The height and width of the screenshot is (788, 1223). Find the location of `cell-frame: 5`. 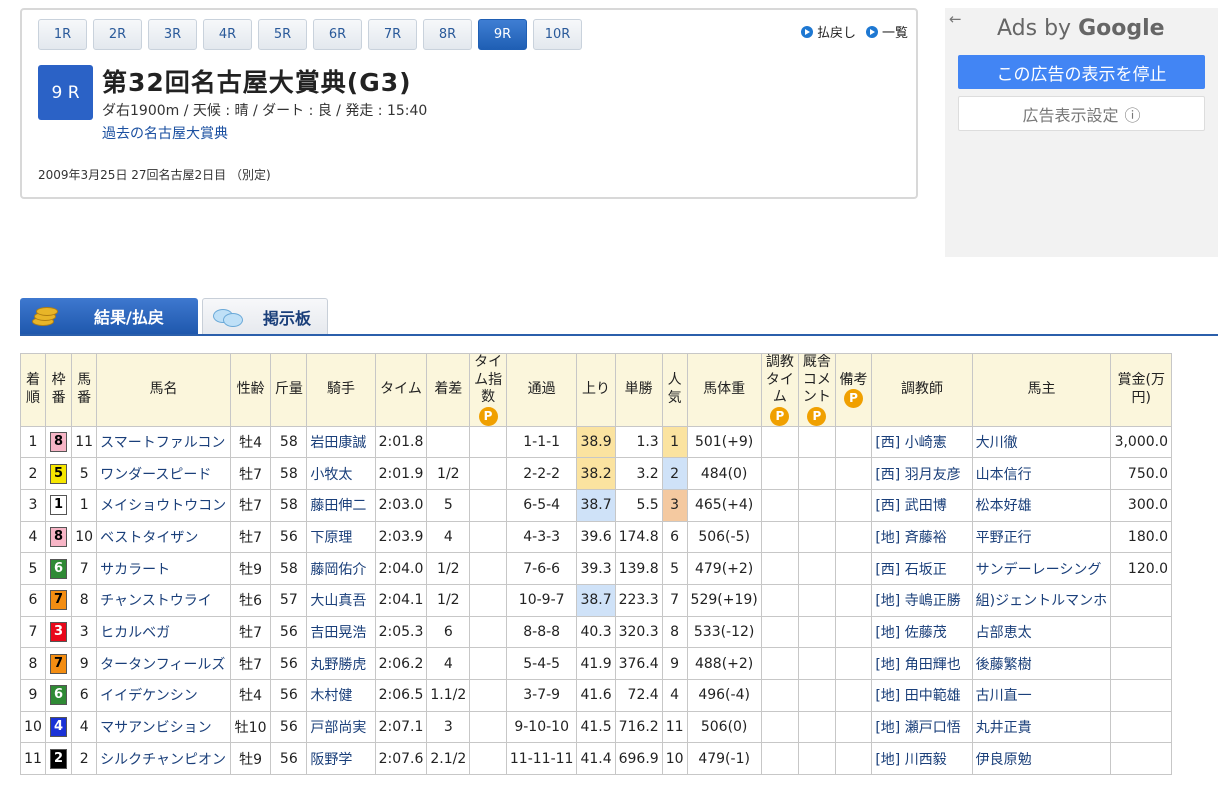

cell-frame: 5 is located at coordinates (58, 473).